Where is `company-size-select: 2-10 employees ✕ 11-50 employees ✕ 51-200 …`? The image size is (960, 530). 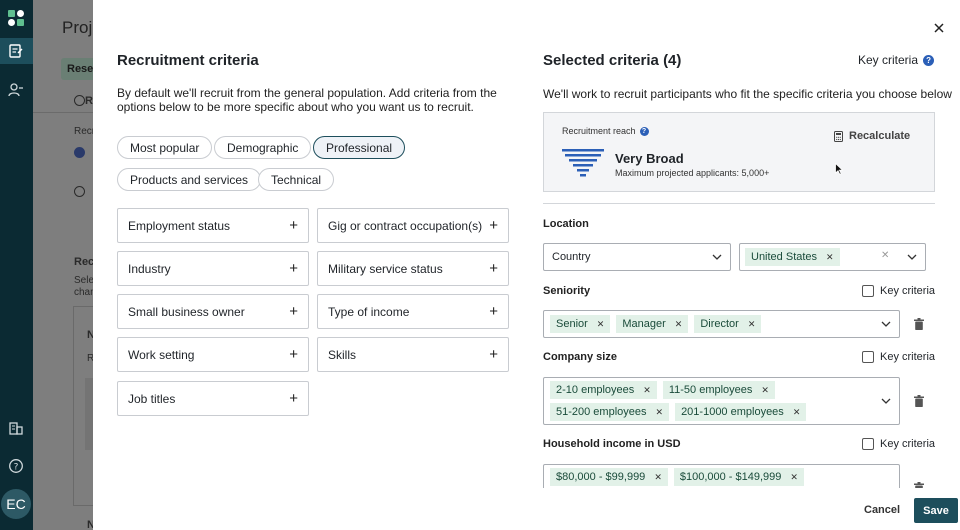 company-size-select: 2-10 employees ✕ 11-50 employees ✕ 51-200 … is located at coordinates (721, 401).